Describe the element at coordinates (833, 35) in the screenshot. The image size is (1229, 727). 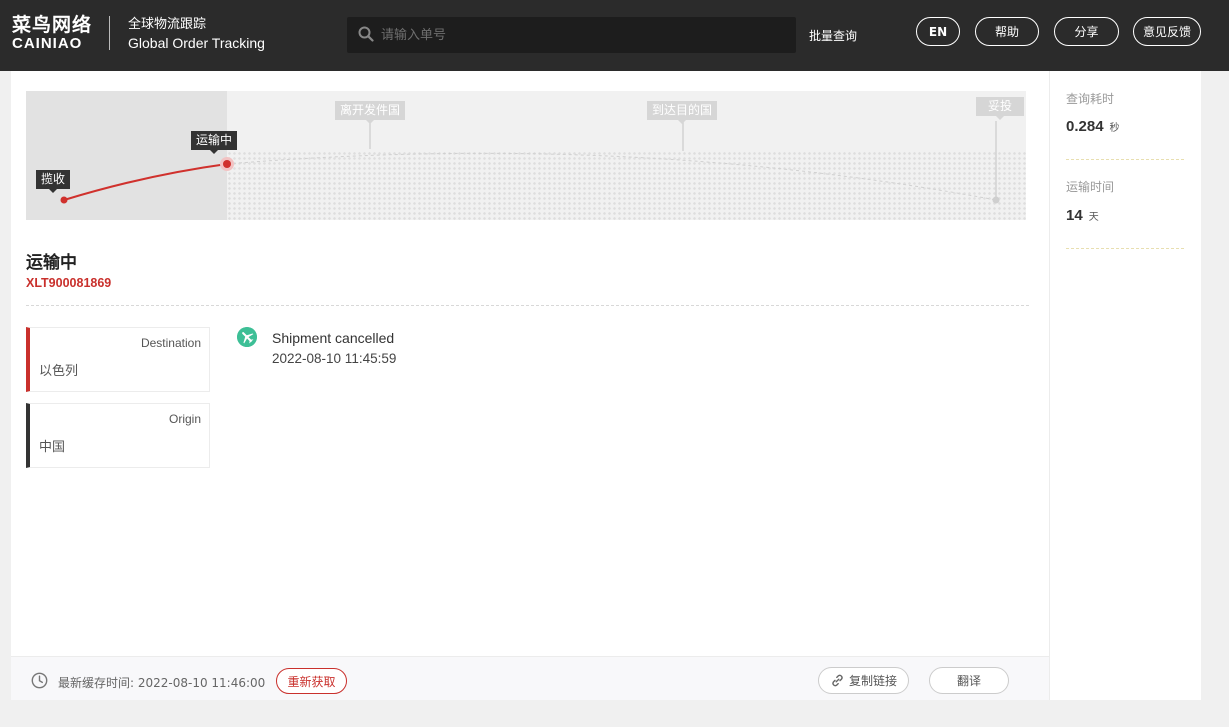
I see `batch-query-link: 批量查询` at that location.